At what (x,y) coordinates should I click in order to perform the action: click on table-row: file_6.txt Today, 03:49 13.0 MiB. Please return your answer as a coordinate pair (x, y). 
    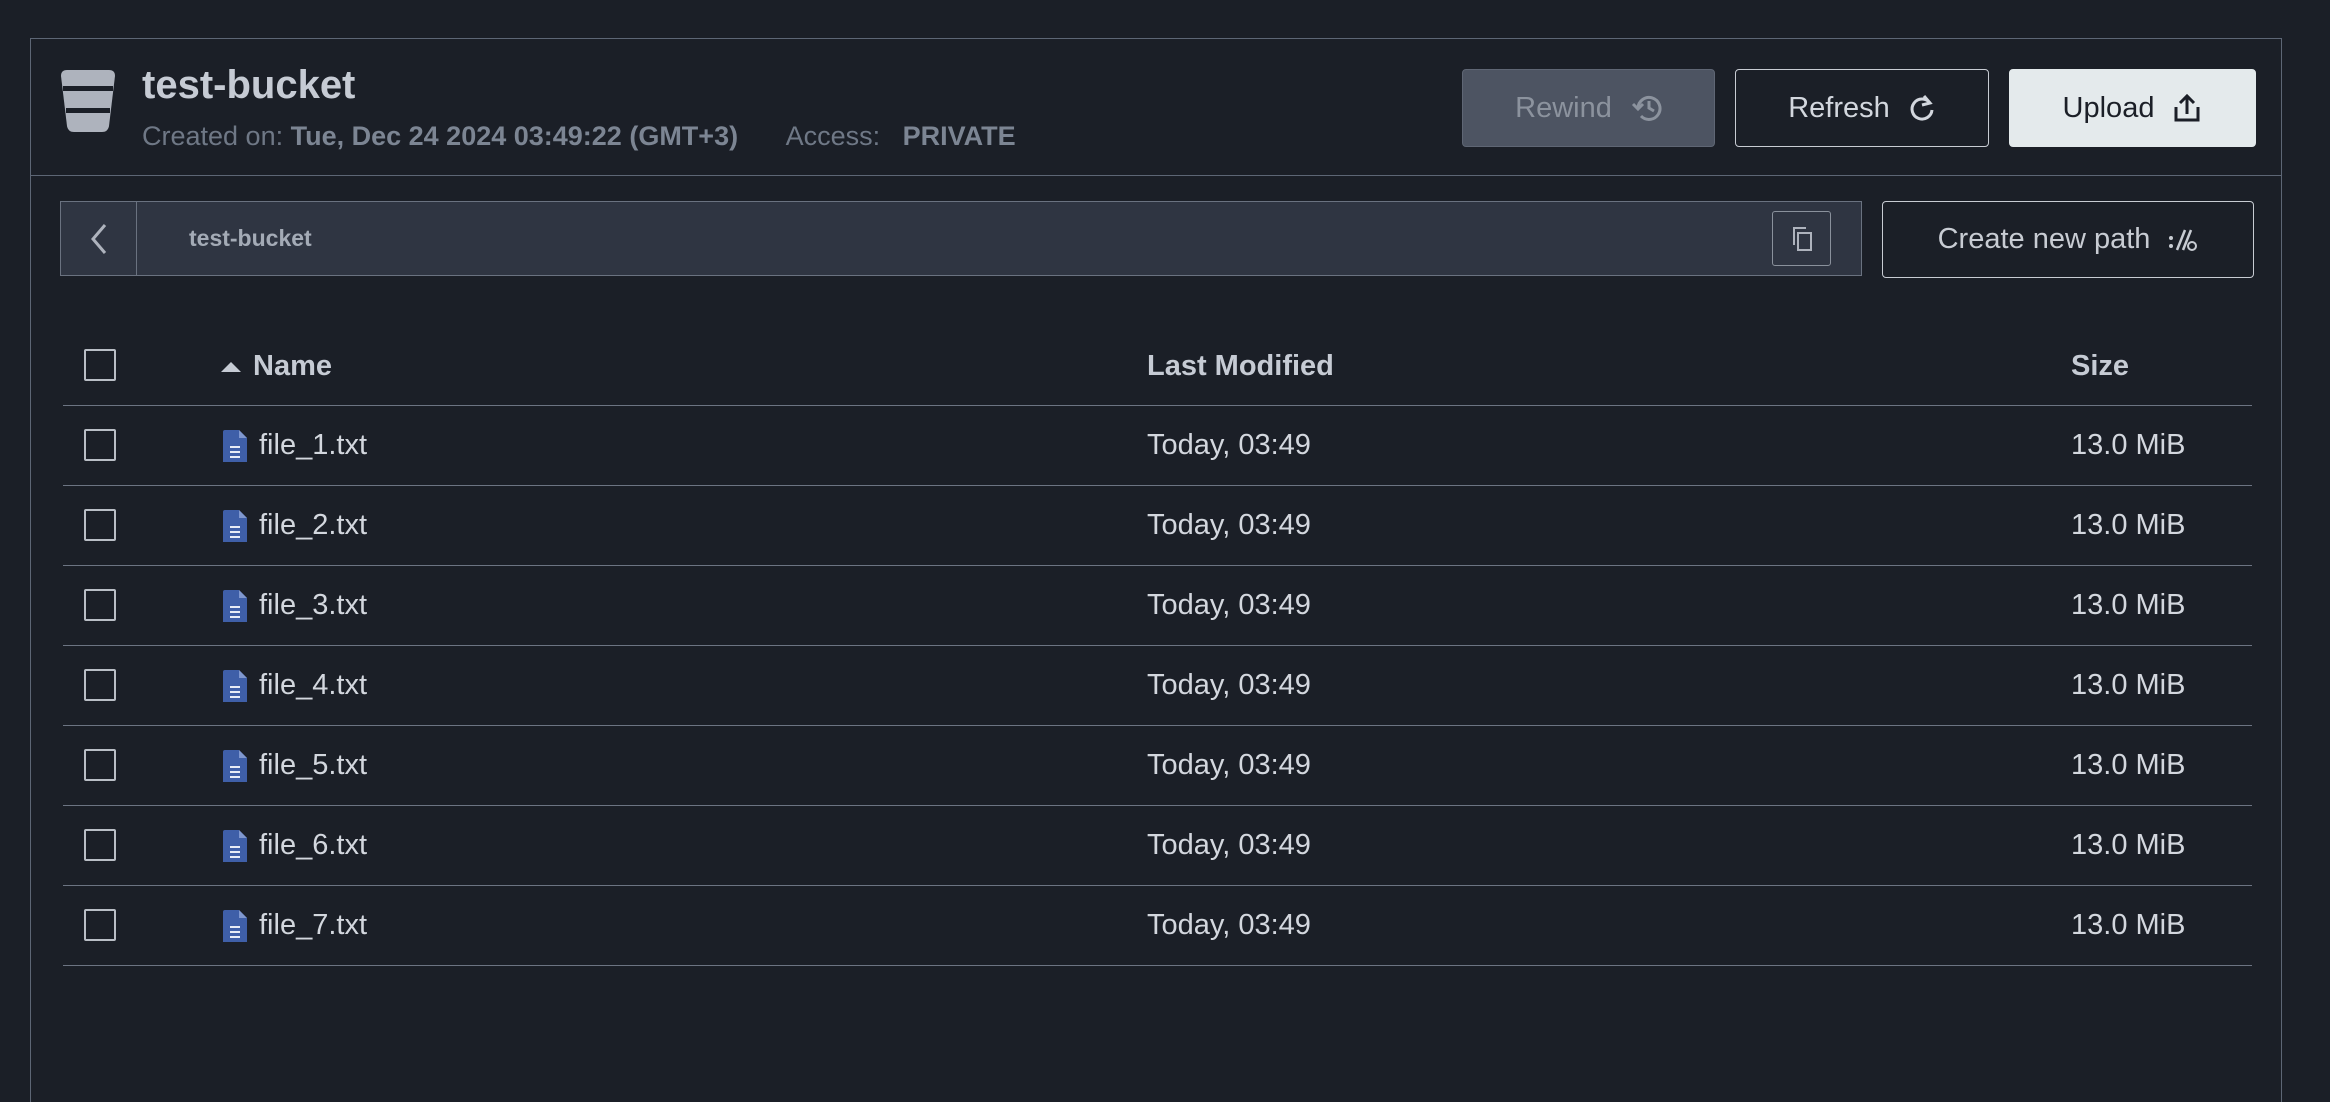
    Looking at the image, I should click on (1157, 846).